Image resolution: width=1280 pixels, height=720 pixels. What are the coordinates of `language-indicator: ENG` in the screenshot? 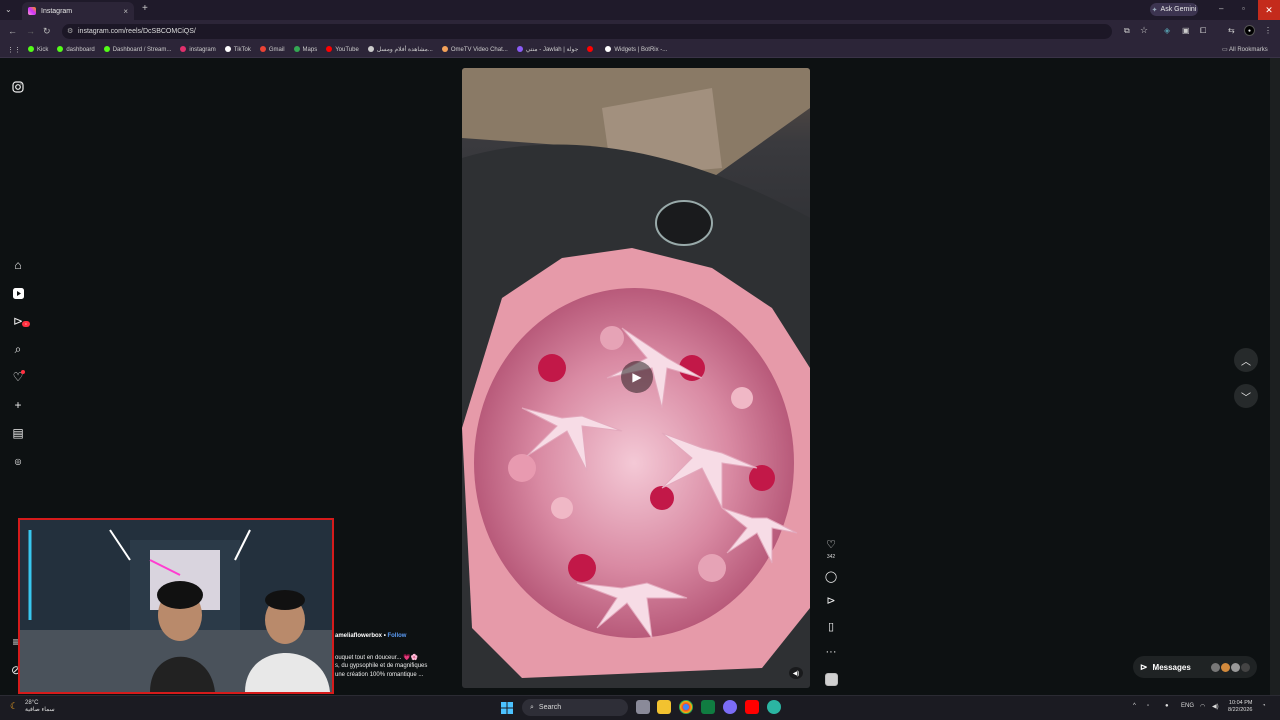 It's located at (1187, 706).